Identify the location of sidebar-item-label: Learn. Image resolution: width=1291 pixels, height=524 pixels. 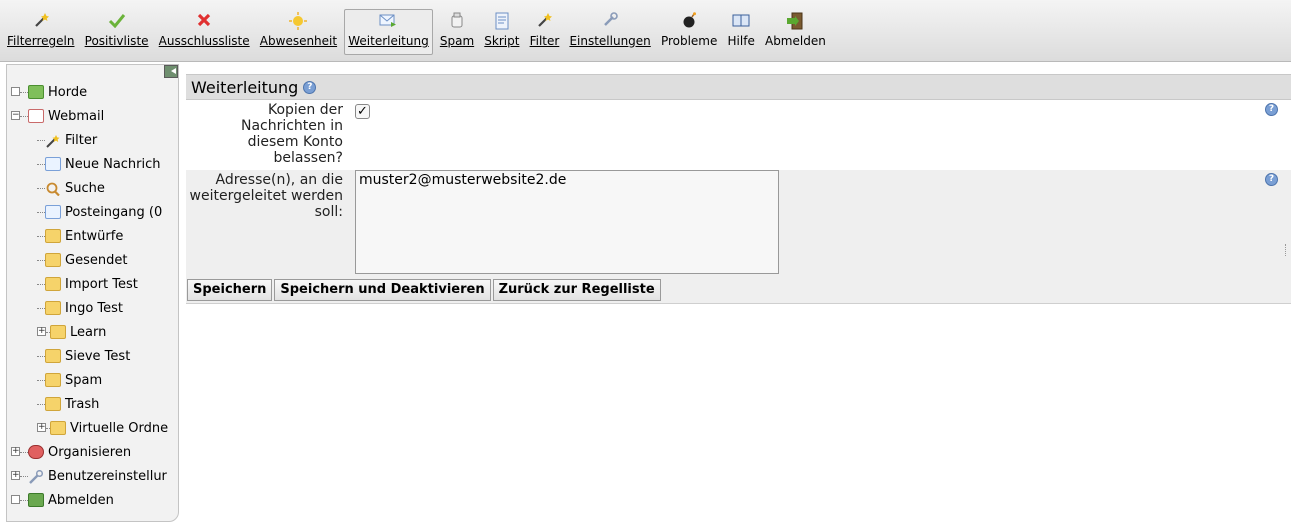
(88, 332).